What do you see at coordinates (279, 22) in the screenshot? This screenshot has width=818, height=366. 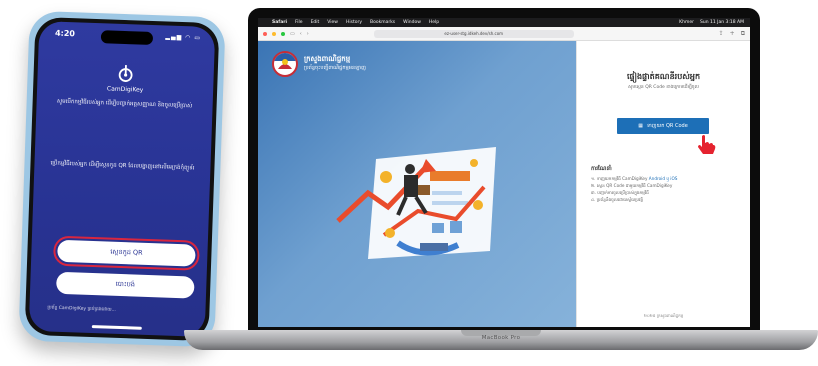 I see `menu-safari: Safari` at bounding box center [279, 22].